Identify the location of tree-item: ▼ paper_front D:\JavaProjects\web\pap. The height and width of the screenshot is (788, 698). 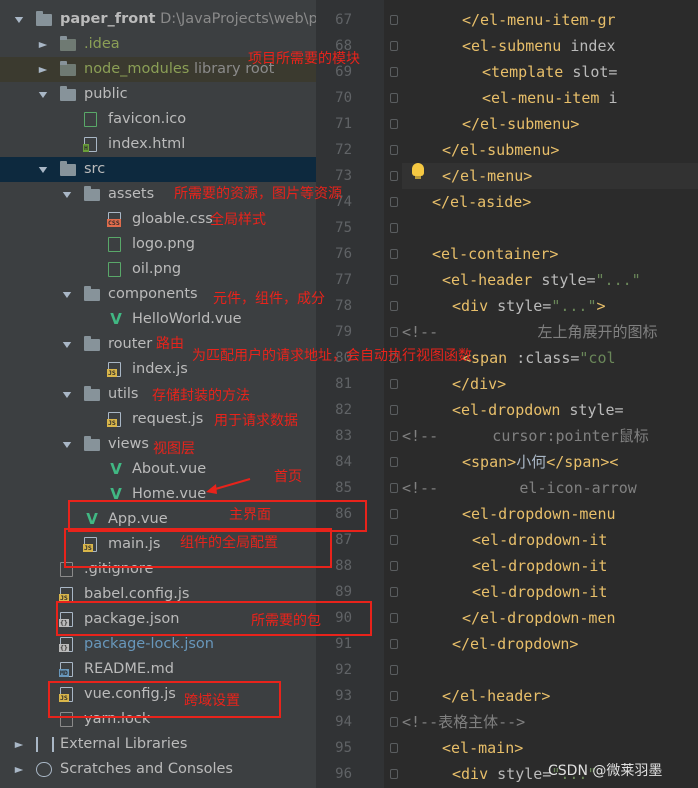
(158, 19).